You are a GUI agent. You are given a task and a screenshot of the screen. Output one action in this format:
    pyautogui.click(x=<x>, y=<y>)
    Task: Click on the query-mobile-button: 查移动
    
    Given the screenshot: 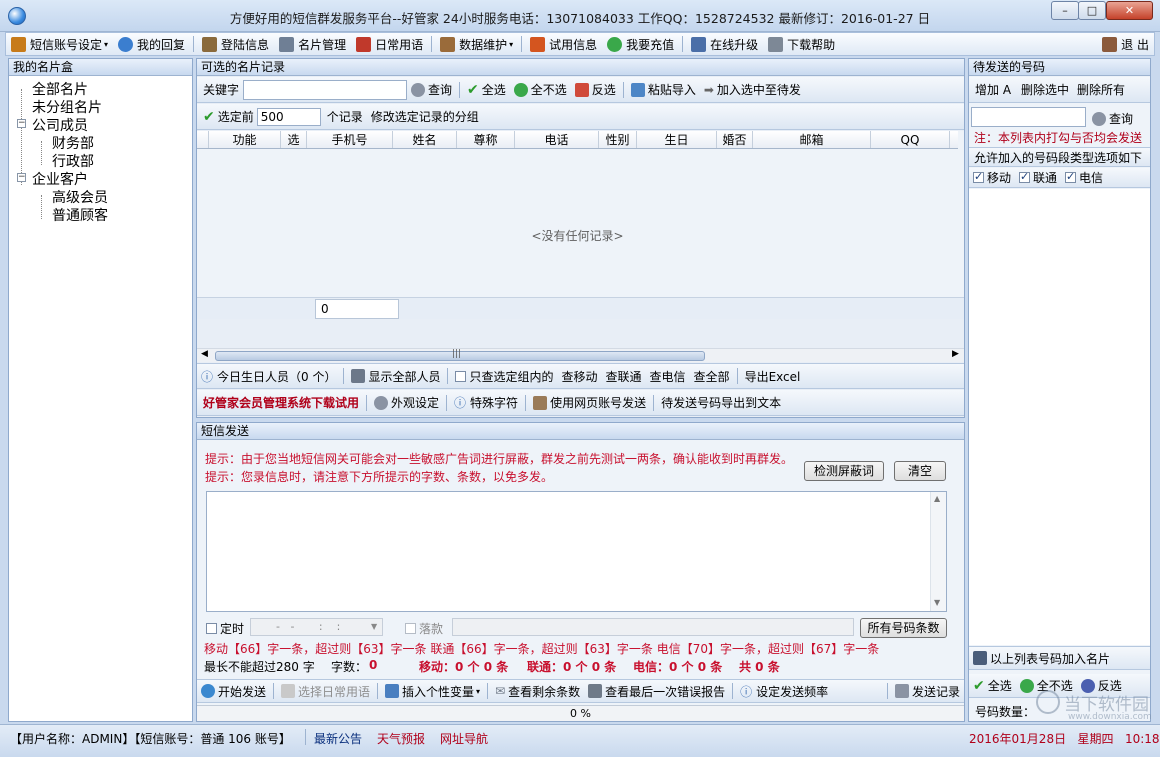 What is the action you would take?
    pyautogui.click(x=580, y=376)
    